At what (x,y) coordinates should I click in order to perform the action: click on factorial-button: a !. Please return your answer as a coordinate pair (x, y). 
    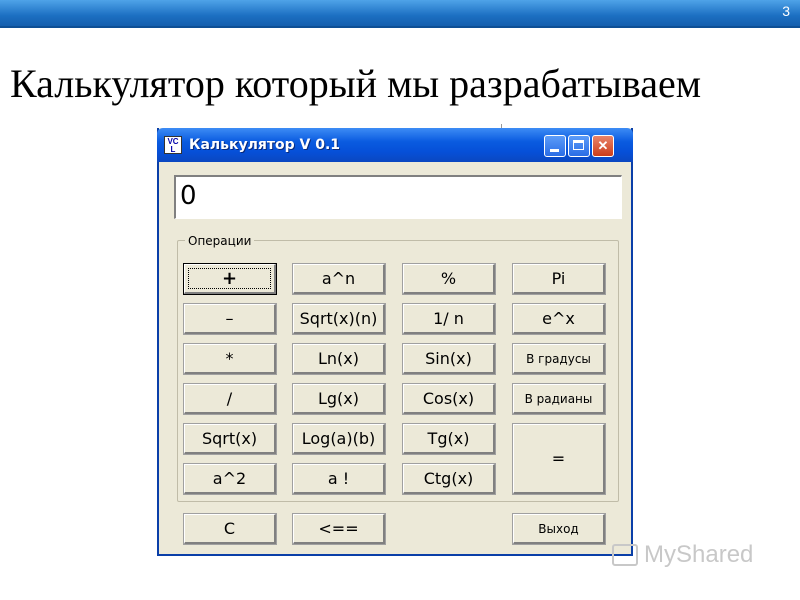
    Looking at the image, I should click on (339, 479).